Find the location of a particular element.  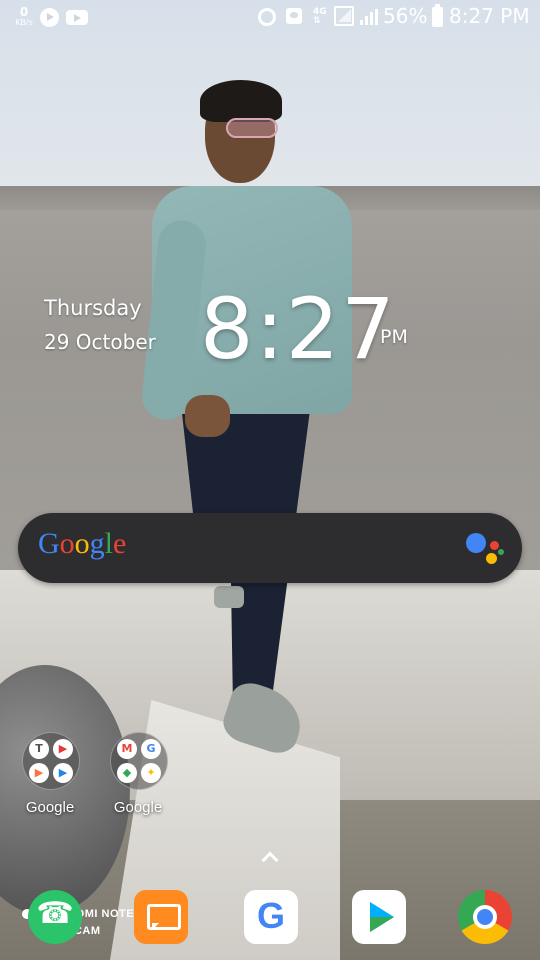

clock-date: 29 October is located at coordinates (100, 342).